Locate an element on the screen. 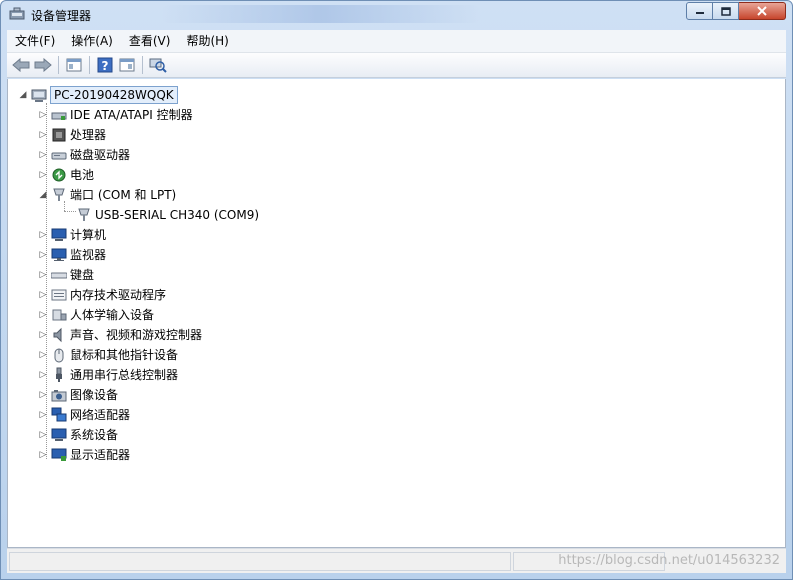 The height and width of the screenshot is (580, 793). hid-icon is located at coordinates (59, 315).